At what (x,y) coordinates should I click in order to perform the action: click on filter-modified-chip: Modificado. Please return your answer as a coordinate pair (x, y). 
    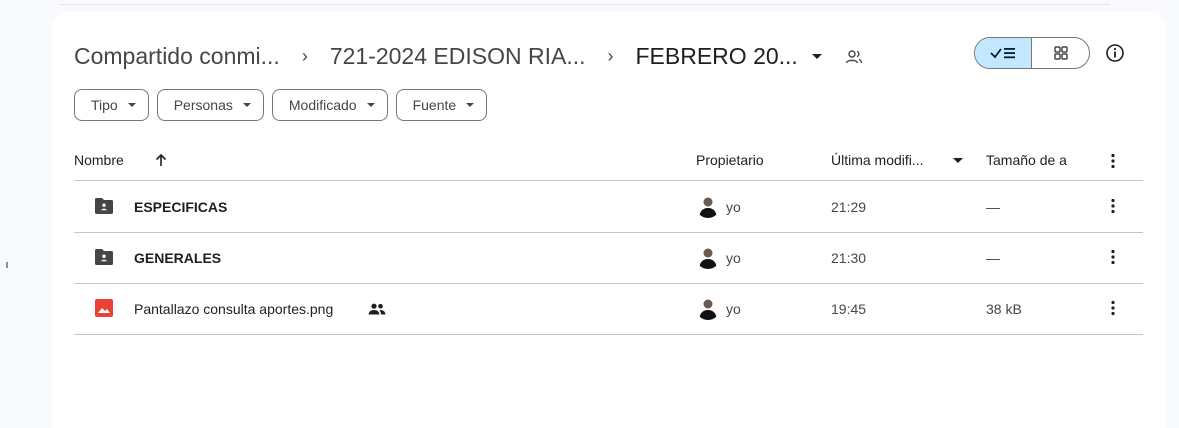
    Looking at the image, I should click on (329, 105).